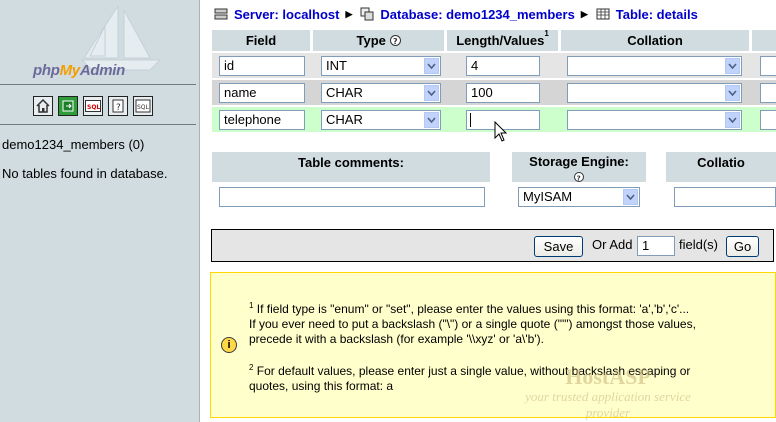 The width and height of the screenshot is (776, 422). I want to click on exit-icon, so click(68, 106).